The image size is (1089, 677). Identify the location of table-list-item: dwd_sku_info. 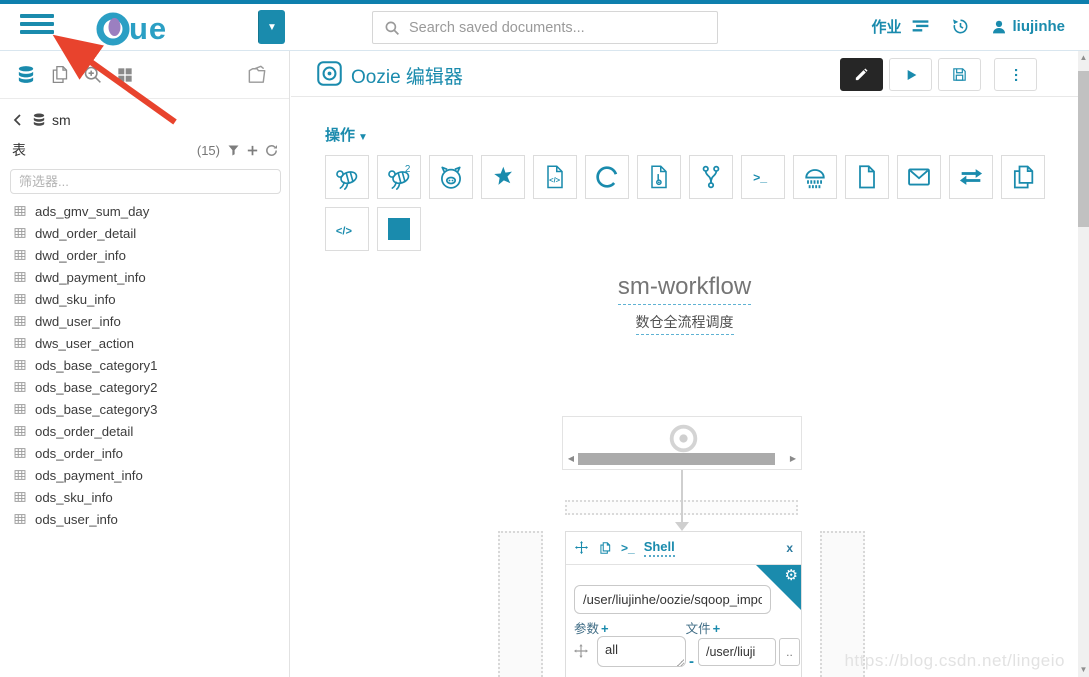
(144, 299).